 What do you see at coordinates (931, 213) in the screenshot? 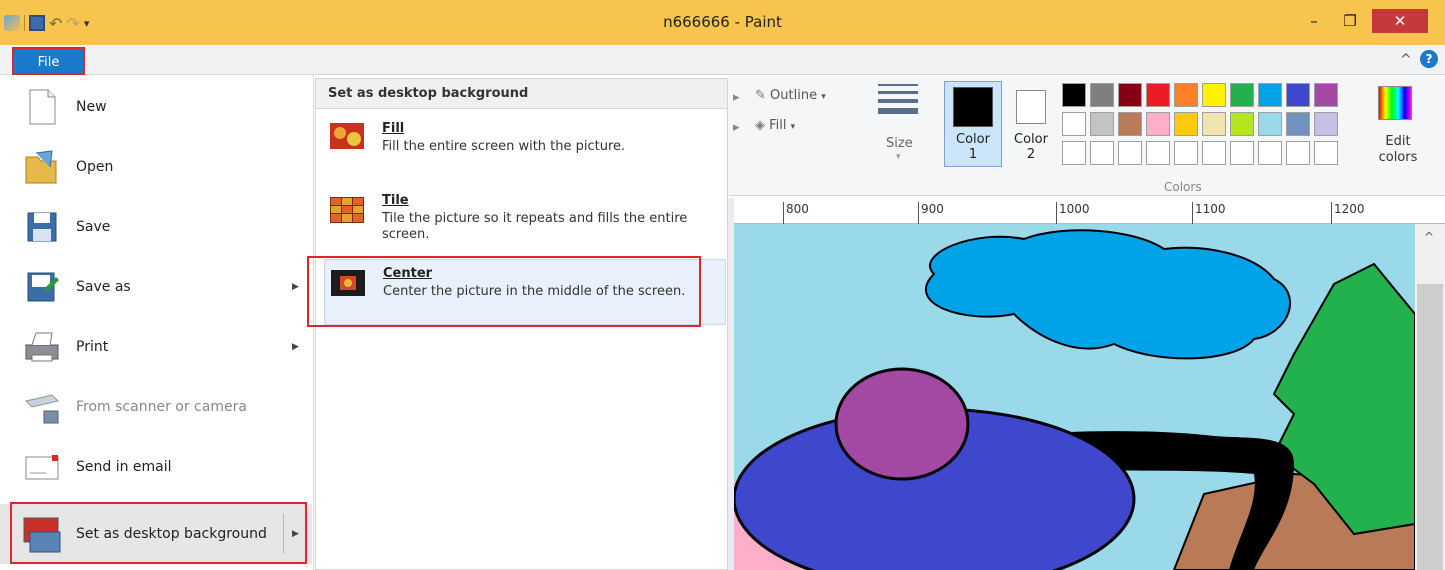
I see `ruler-tick: 900` at bounding box center [931, 213].